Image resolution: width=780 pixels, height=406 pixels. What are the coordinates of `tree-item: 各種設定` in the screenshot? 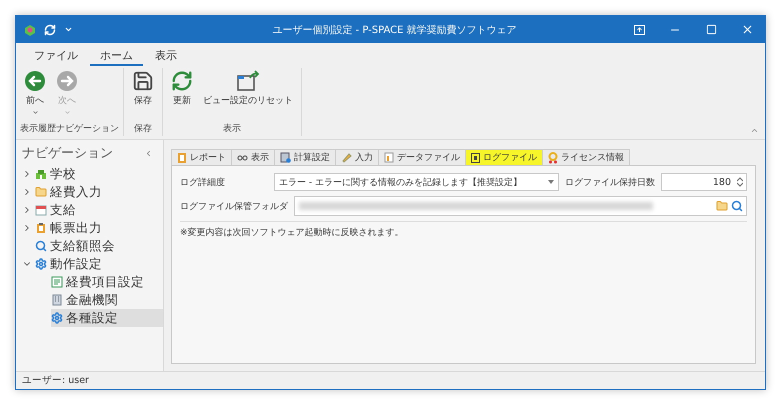 It's located at (107, 318).